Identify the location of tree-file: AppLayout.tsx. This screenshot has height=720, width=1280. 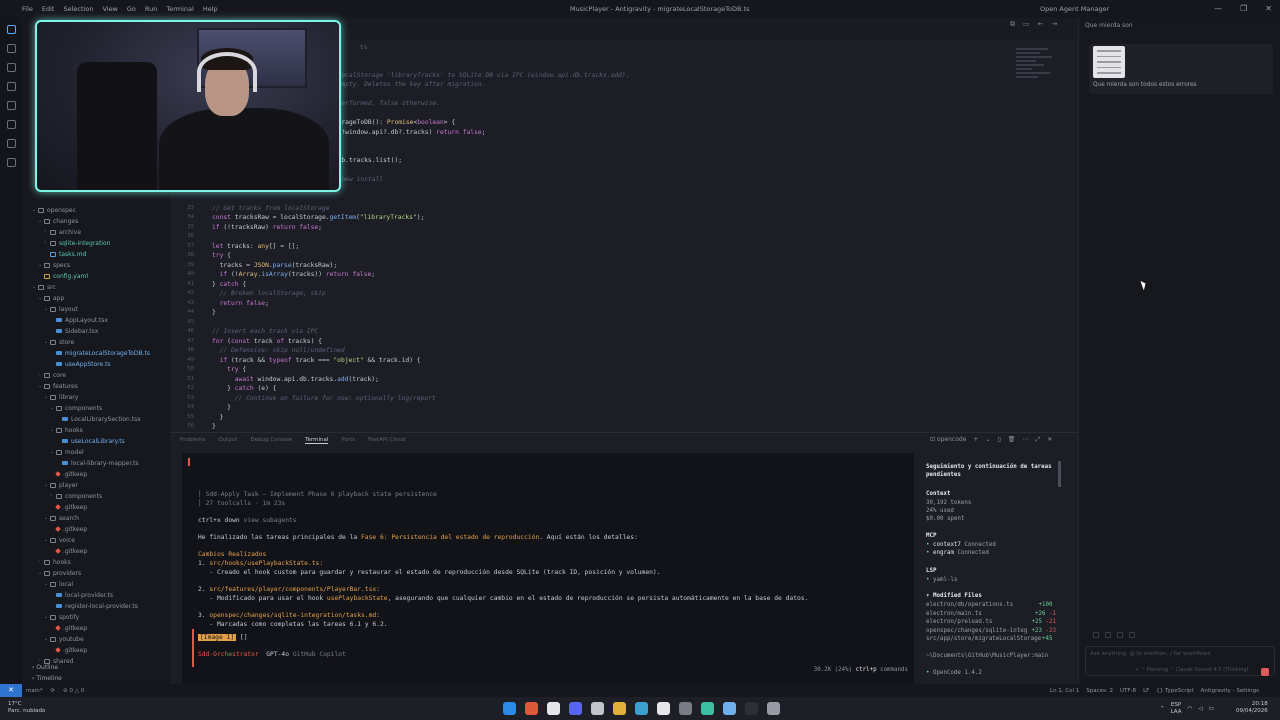
(109, 320).